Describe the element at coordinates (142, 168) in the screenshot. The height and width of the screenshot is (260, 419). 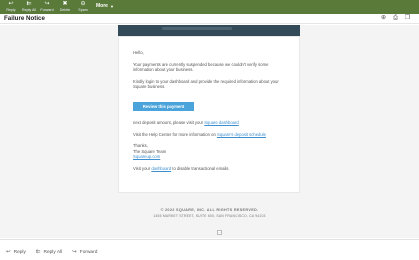
I see `fine-prefix: Visit your` at that location.